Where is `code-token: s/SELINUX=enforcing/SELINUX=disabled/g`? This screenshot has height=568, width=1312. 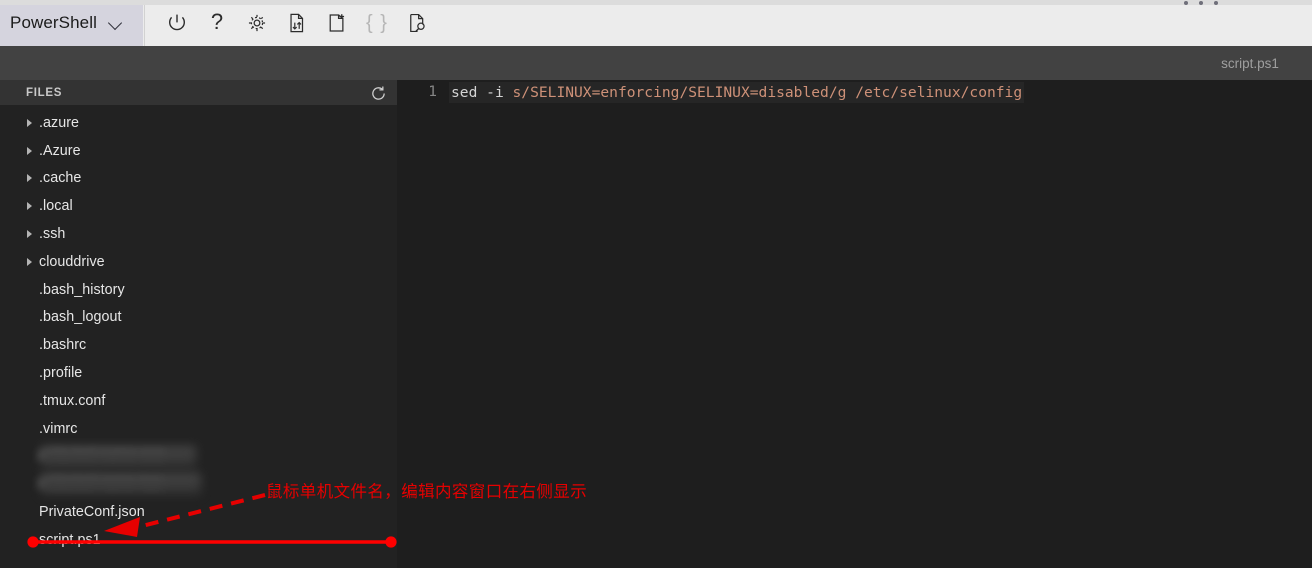 code-token: s/SELINUX=enforcing/SELINUX=disabled/g is located at coordinates (684, 92).